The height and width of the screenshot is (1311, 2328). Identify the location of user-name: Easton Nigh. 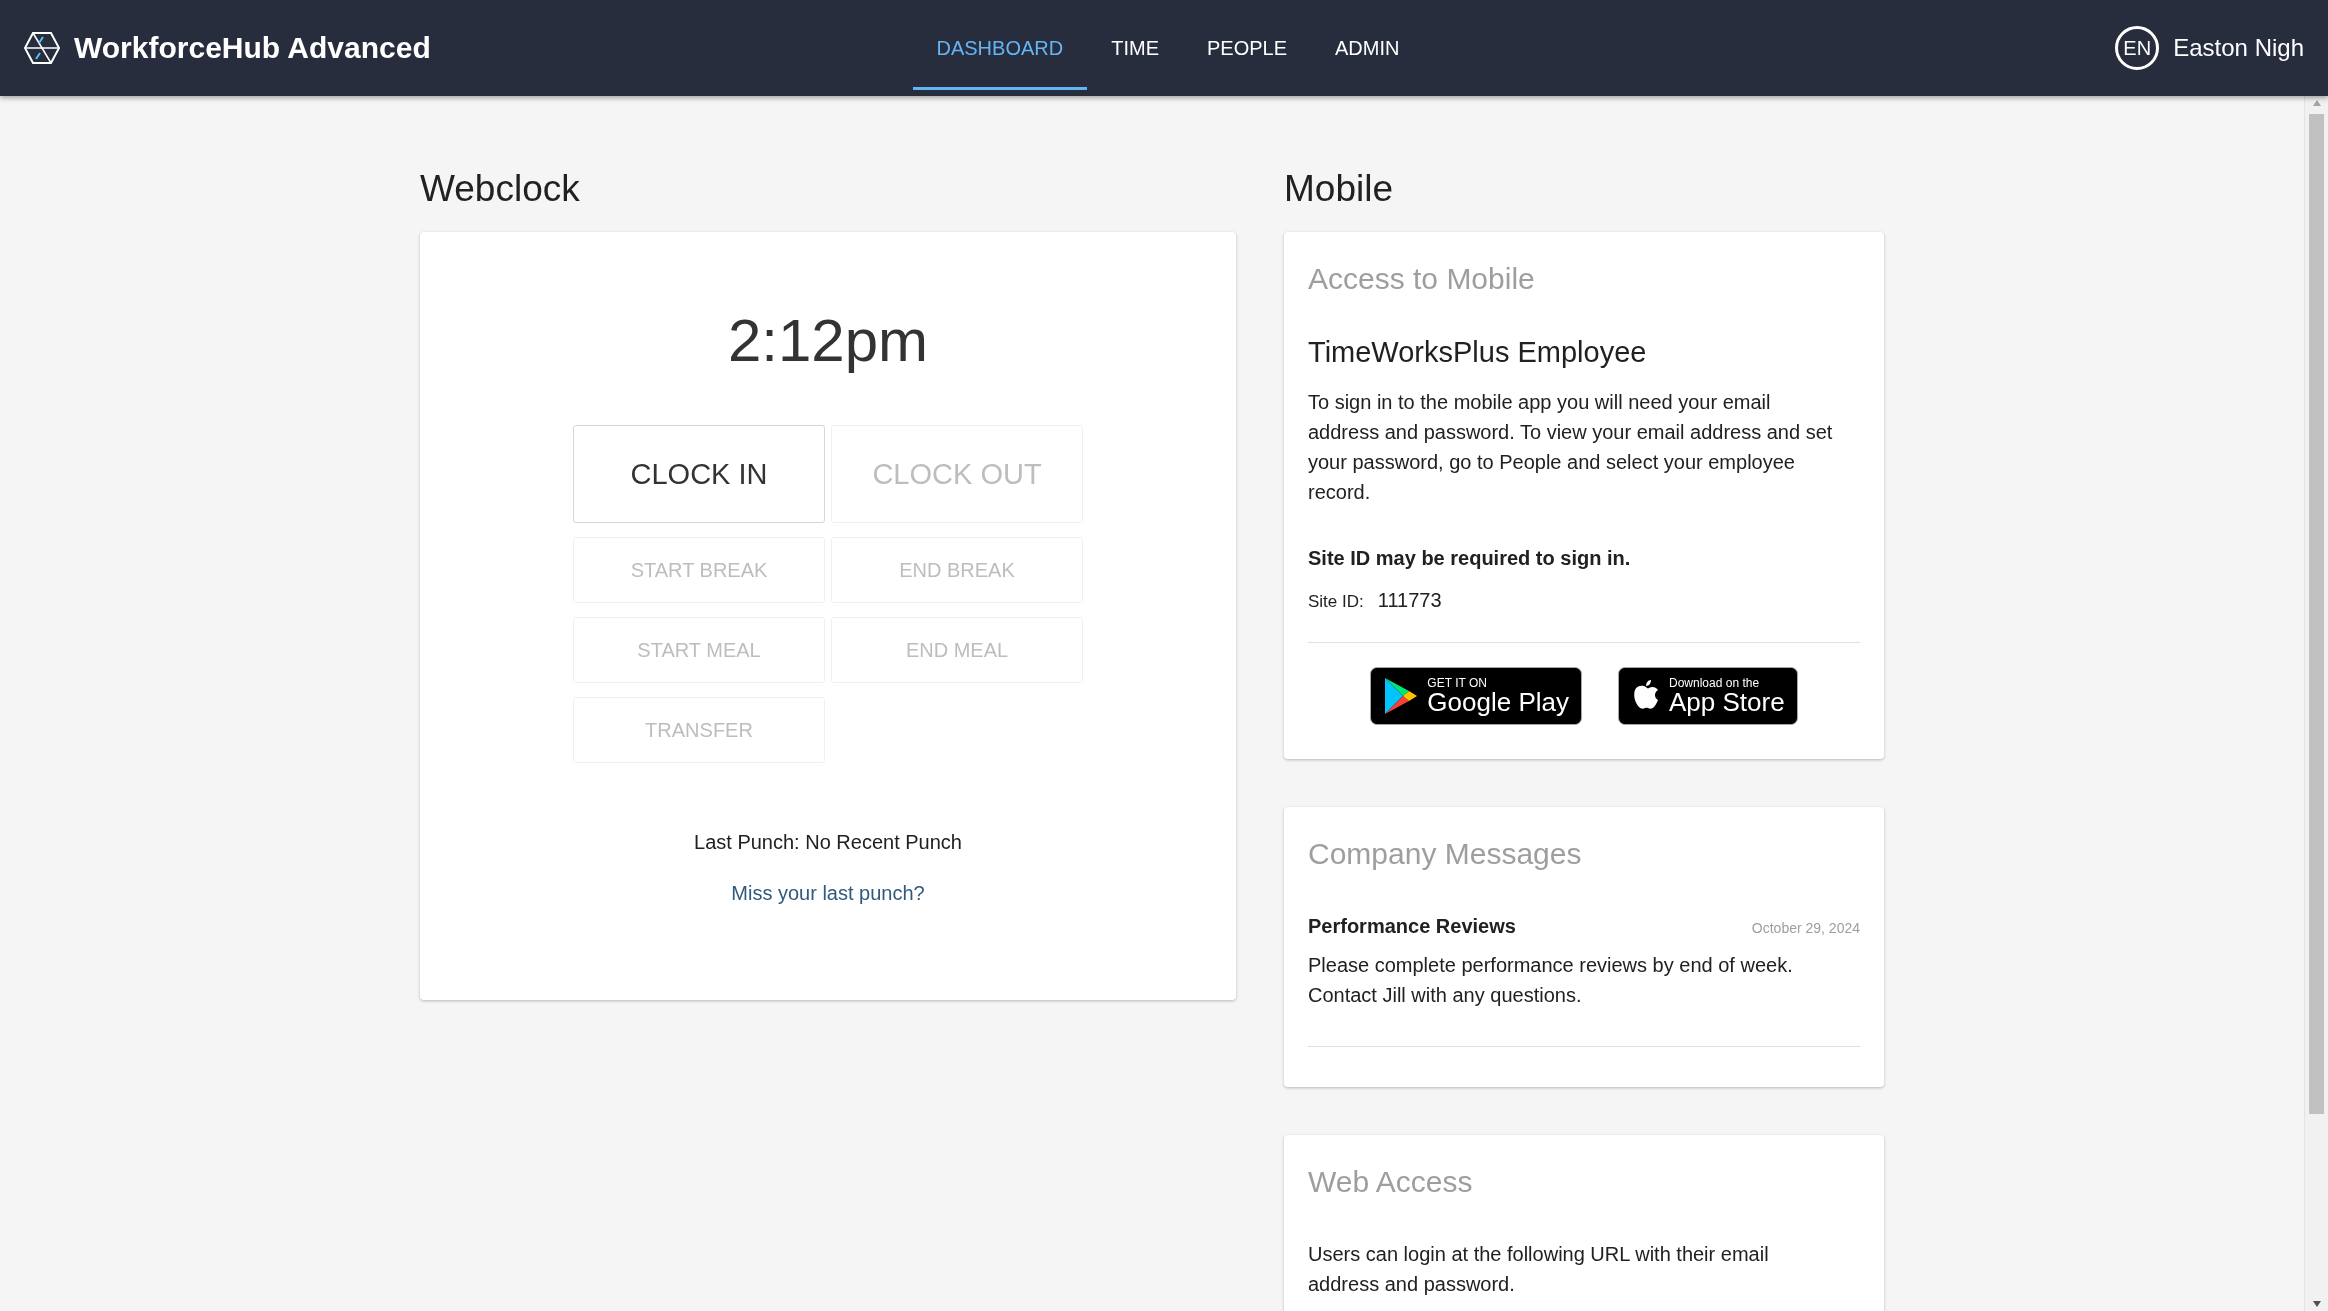
(2238, 48).